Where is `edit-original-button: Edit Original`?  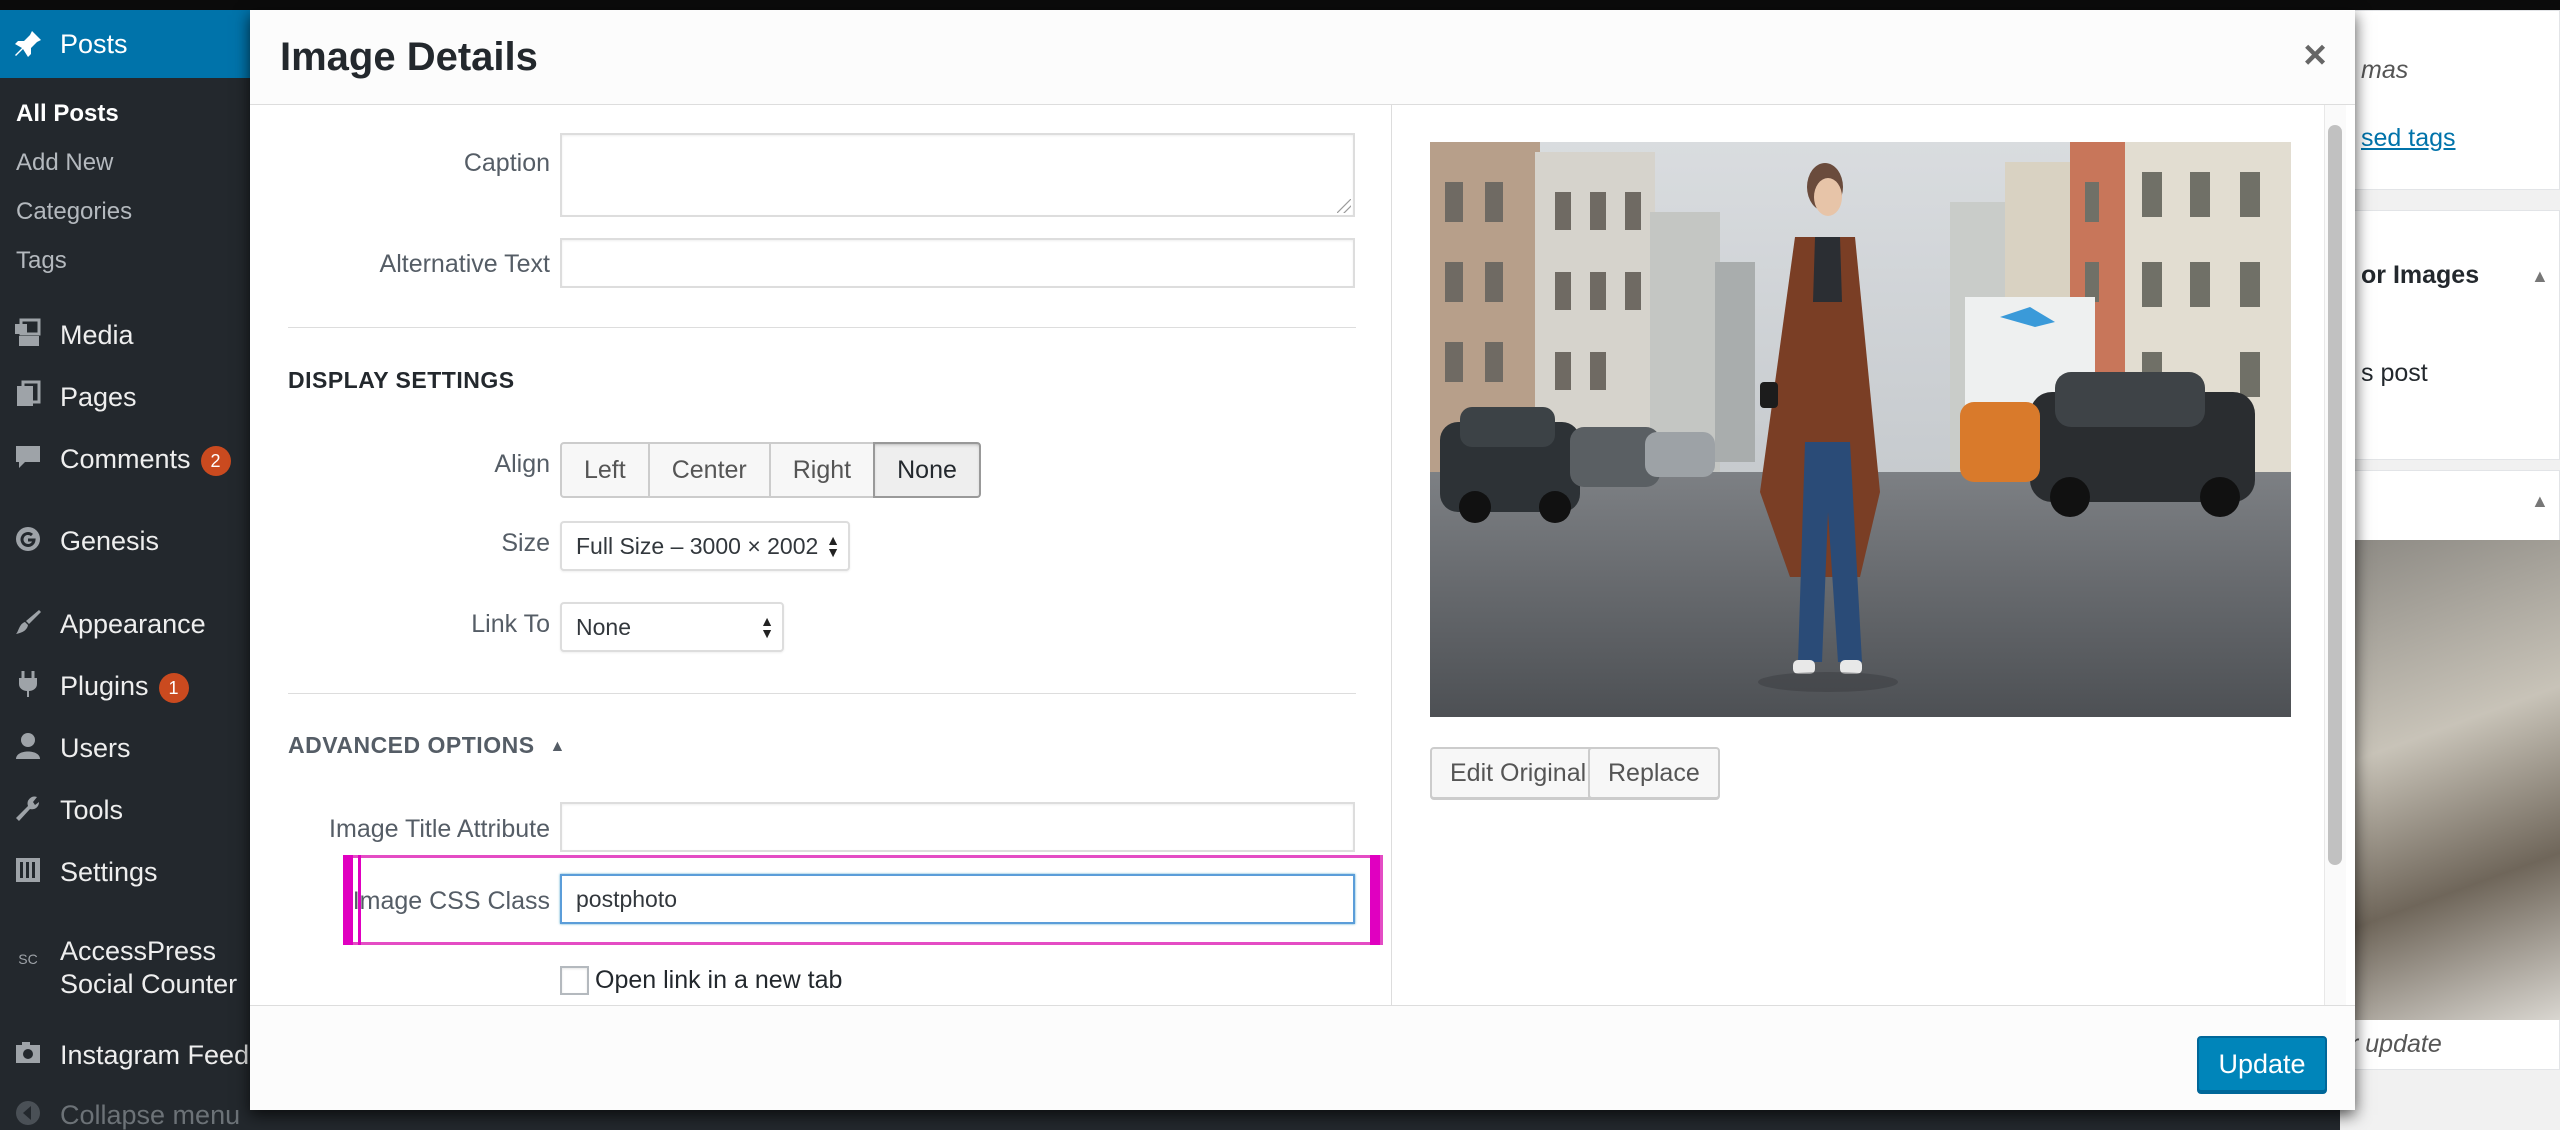 edit-original-button: Edit Original is located at coordinates (1518, 773).